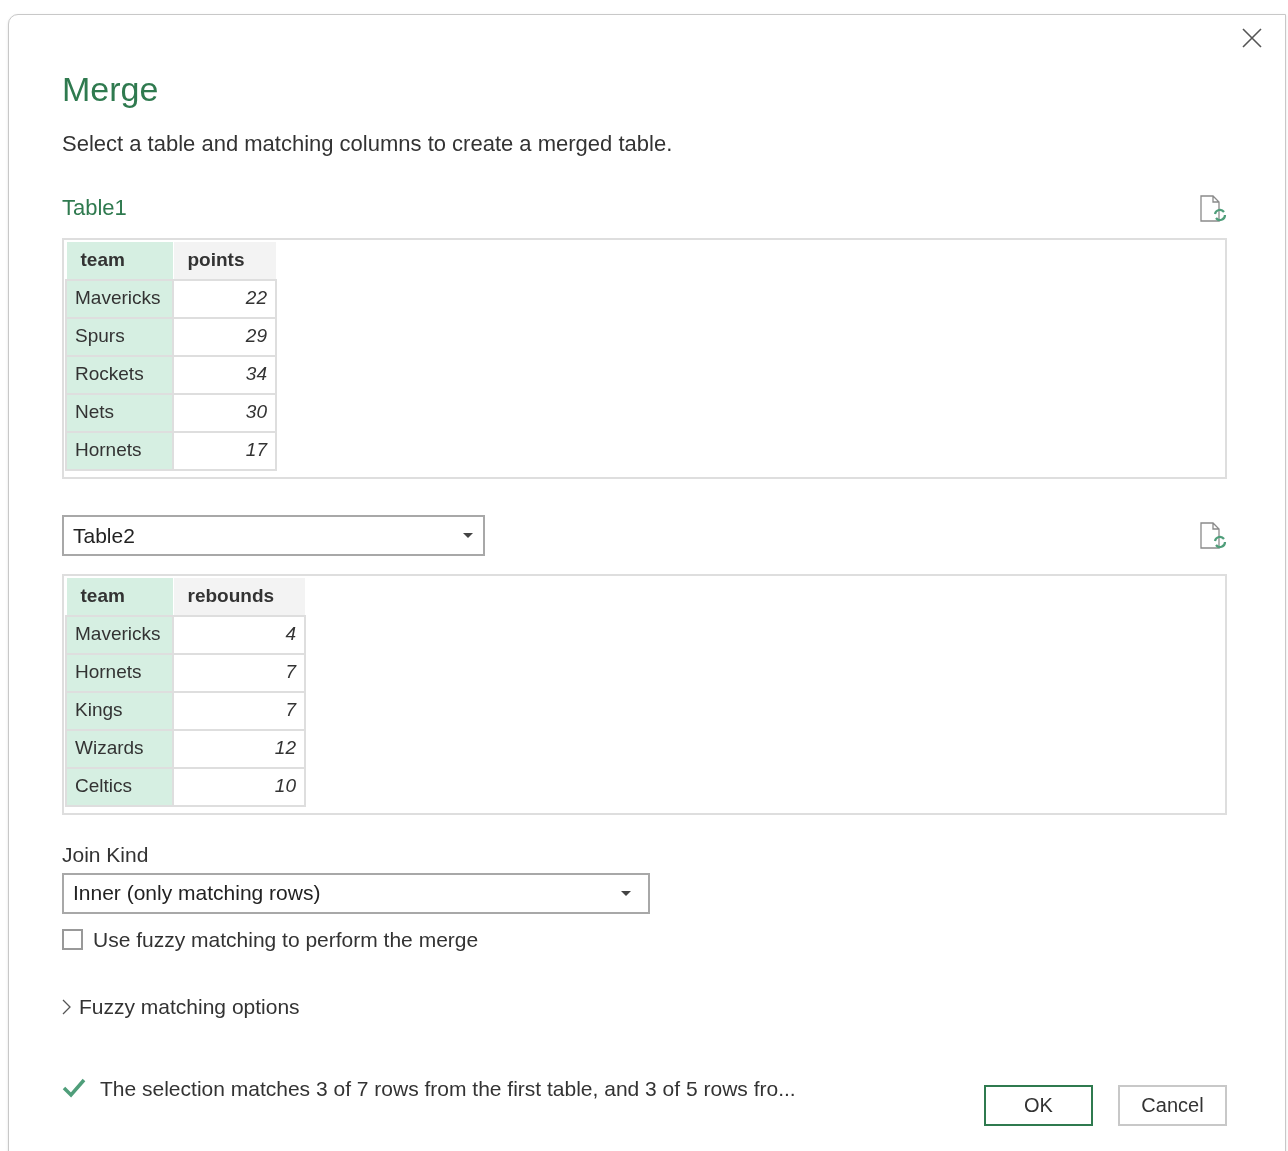  What do you see at coordinates (1172, 1105) in the screenshot?
I see `cancel-button: Cancel` at bounding box center [1172, 1105].